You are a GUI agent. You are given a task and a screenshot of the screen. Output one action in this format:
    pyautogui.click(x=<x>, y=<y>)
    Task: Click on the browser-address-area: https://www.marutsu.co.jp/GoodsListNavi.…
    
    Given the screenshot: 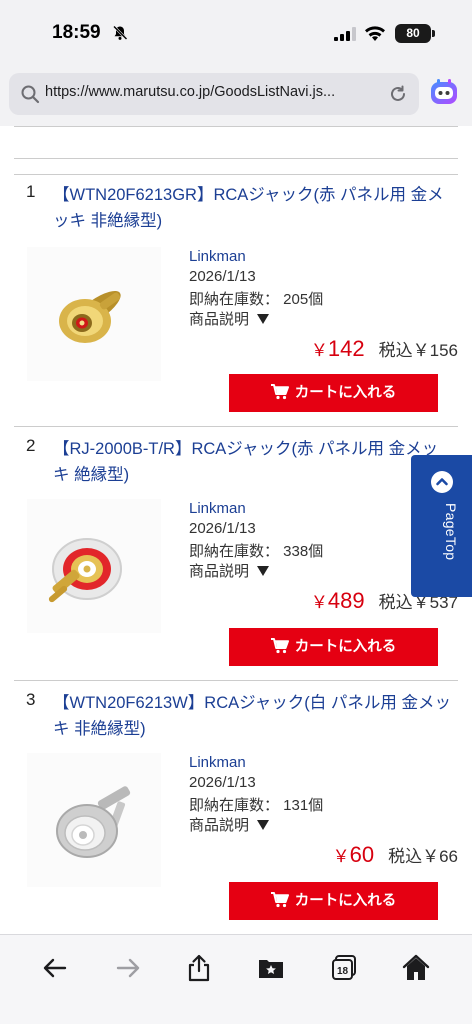 What is the action you would take?
    pyautogui.click(x=236, y=95)
    